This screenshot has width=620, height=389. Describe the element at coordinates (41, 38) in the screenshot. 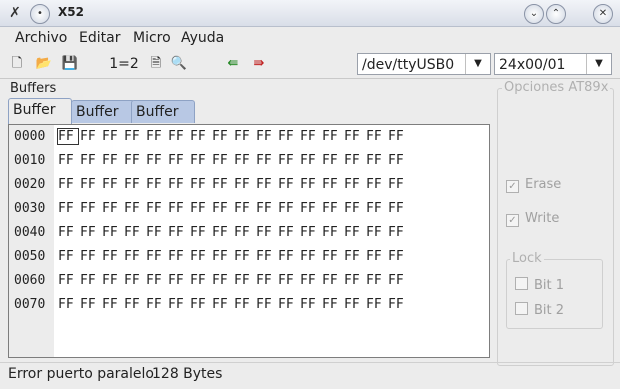

I see `menu-archivo: Archivo` at that location.